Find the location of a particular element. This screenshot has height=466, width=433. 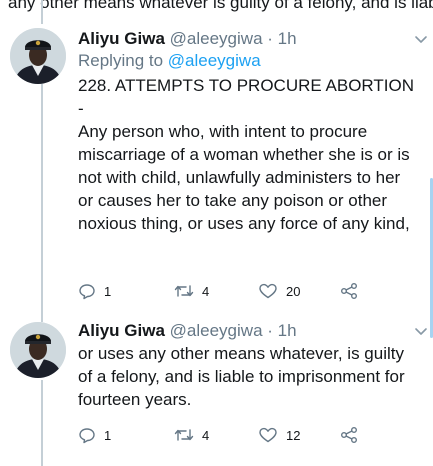

replying-to-prefix: Replying to is located at coordinates (123, 60).